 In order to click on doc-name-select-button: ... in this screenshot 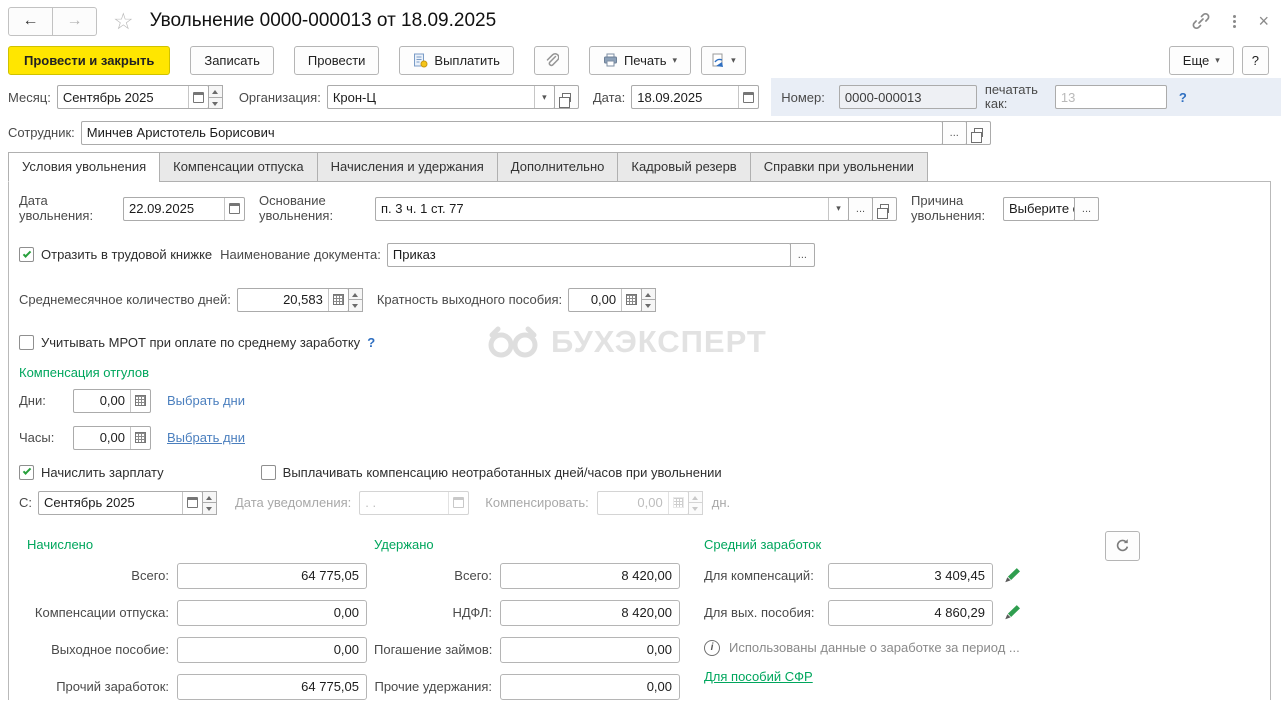, I will do `click(802, 254)`.